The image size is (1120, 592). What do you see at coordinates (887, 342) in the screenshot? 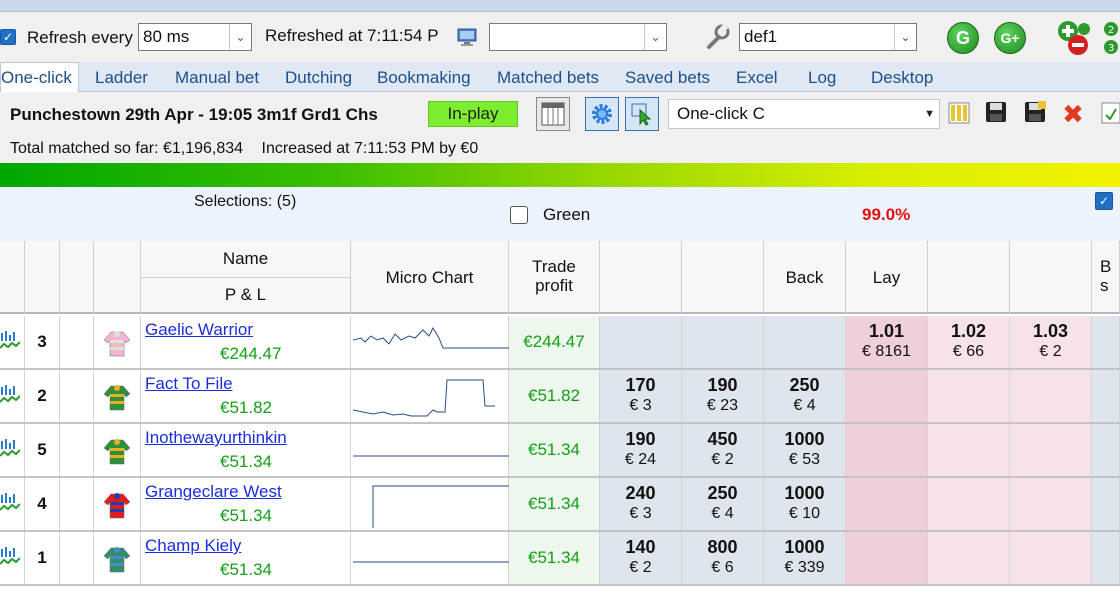
I see `lay-price-cell: 1.01 € 8161` at bounding box center [887, 342].